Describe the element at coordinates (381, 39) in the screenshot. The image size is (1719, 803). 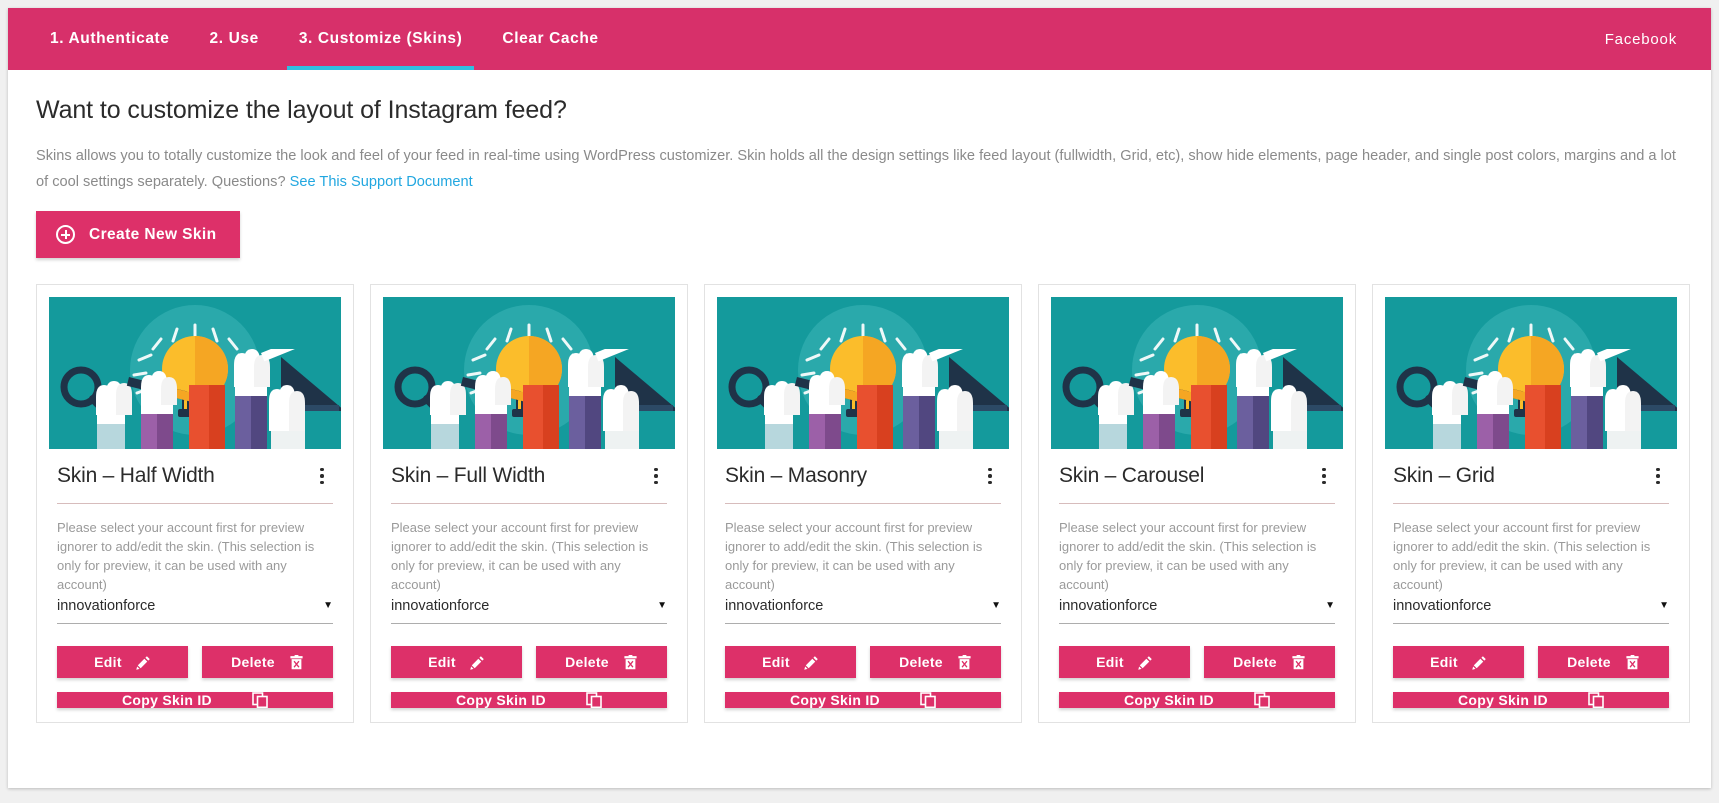
I see `tab-customize-skins: 3. Customize (Skins)` at that location.